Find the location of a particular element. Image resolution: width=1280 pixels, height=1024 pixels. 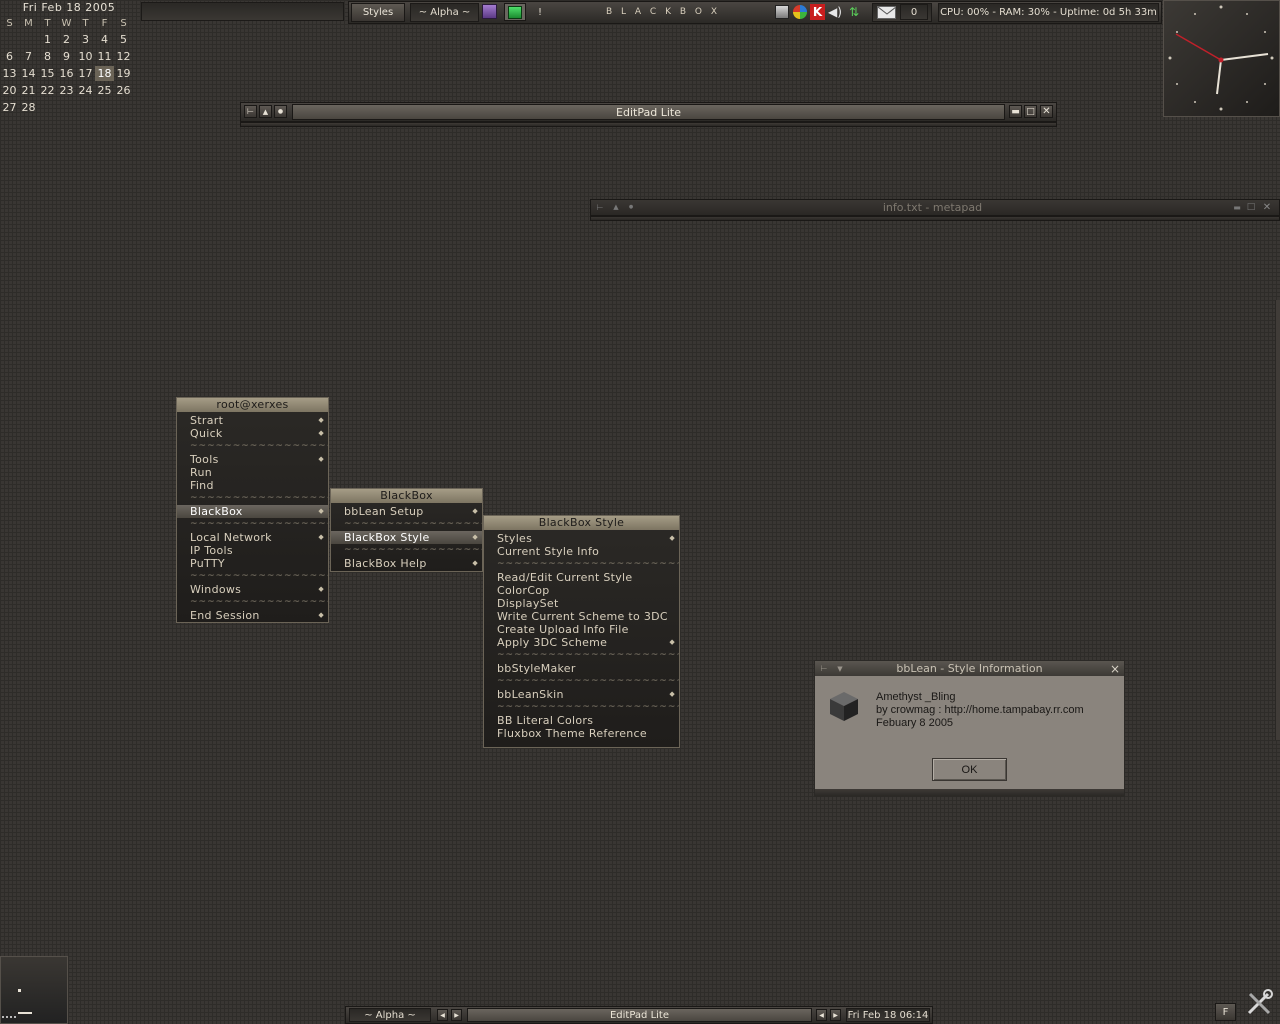

menu-item-blackbox: BlackBox ◆ is located at coordinates (252, 511).